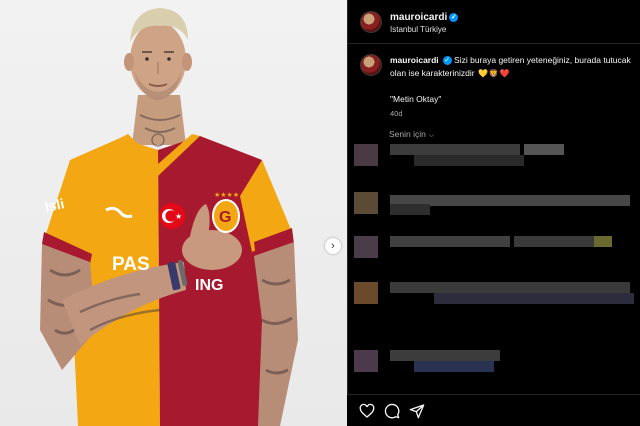 Image resolution: width=640 pixels, height=426 pixels. Describe the element at coordinates (371, 22) in the screenshot. I see `avatar` at that location.